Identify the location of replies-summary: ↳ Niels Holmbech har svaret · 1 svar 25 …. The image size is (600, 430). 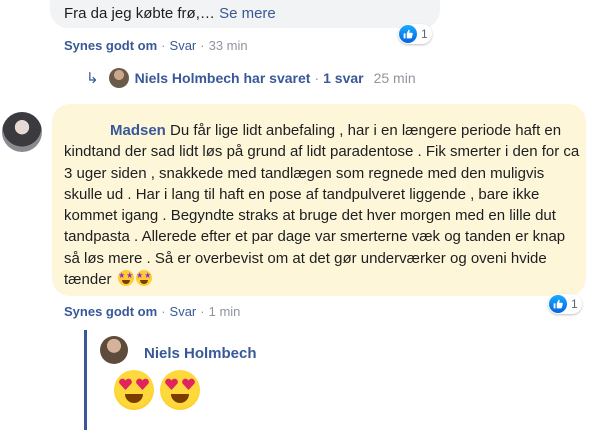
(251, 78).